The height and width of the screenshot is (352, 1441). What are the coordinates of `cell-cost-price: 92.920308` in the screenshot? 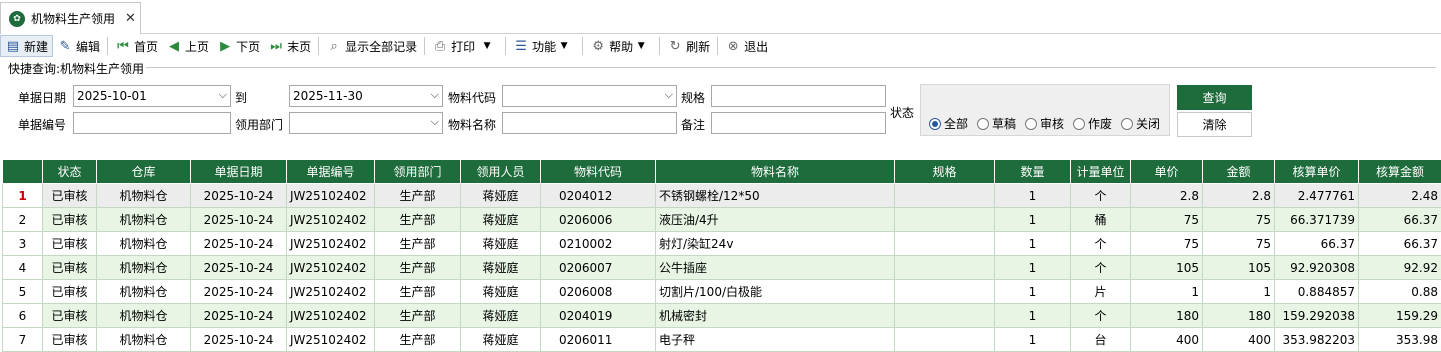 It's located at (1317, 268).